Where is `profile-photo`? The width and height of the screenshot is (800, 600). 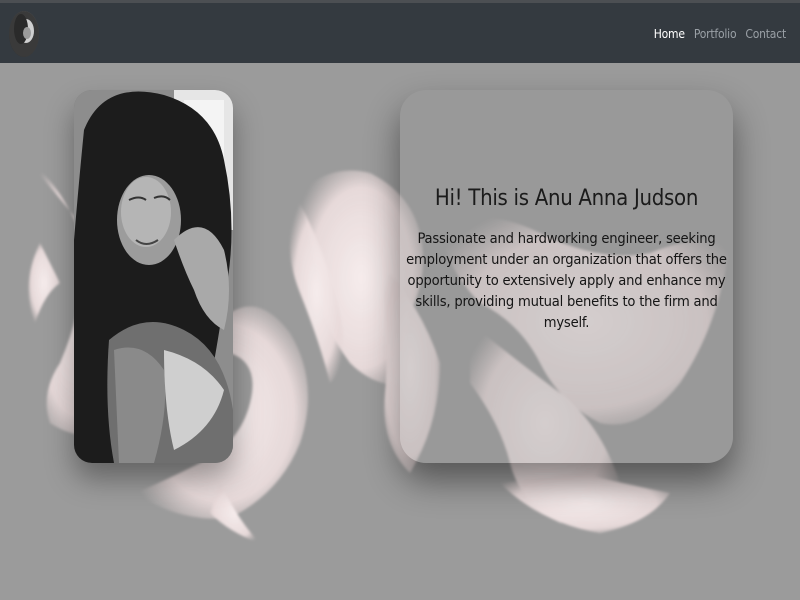
profile-photo is located at coordinates (153, 276).